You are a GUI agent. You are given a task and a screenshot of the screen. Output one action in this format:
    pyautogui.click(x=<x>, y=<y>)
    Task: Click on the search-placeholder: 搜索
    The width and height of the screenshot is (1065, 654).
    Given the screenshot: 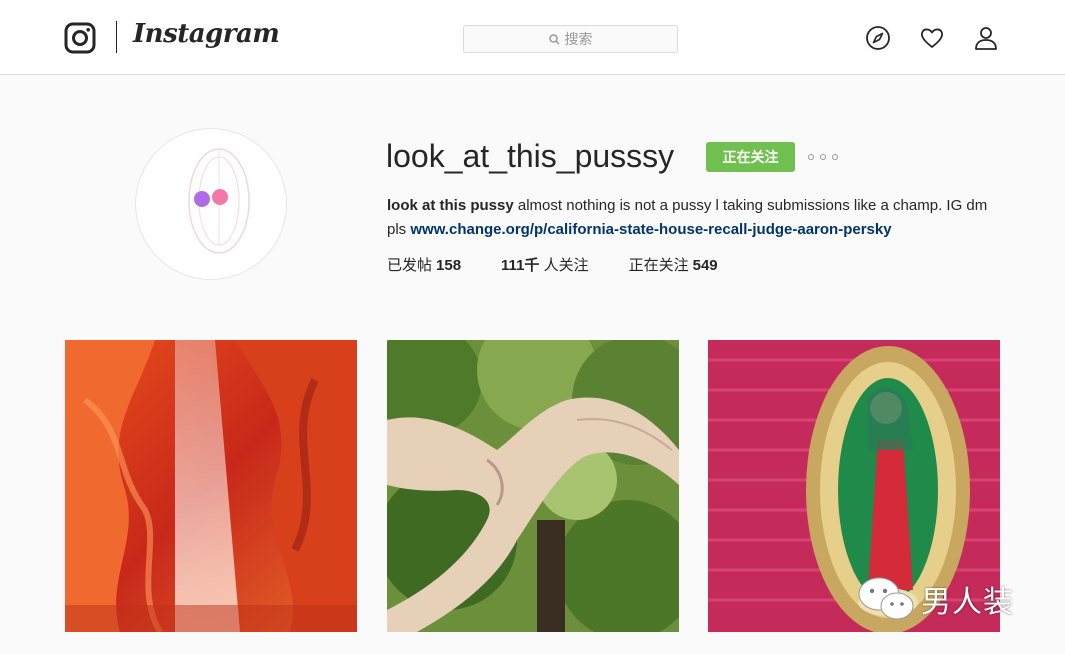 What is the action you would take?
    pyautogui.click(x=578, y=39)
    